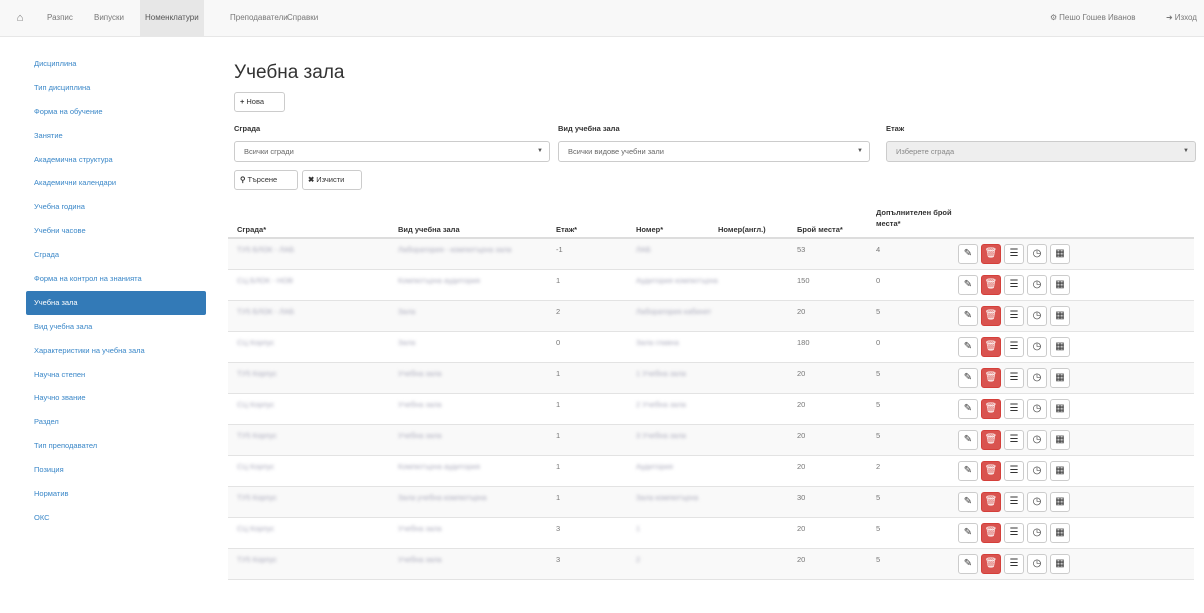 Image resolution: width=1204 pixels, height=613 pixels. Describe the element at coordinates (116, 279) in the screenshot. I see `sidebar-item: Форма на контрол на знанията` at that location.